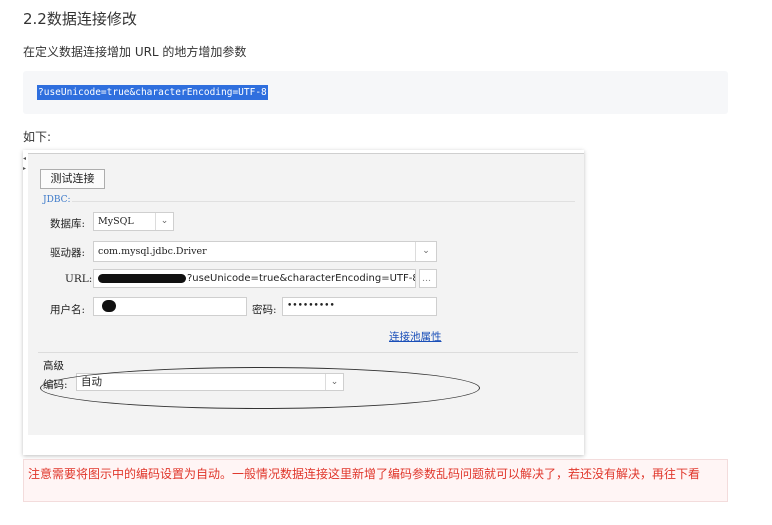  What do you see at coordinates (57, 200) in the screenshot?
I see `jdbc-section-label: JDBC:` at bounding box center [57, 200].